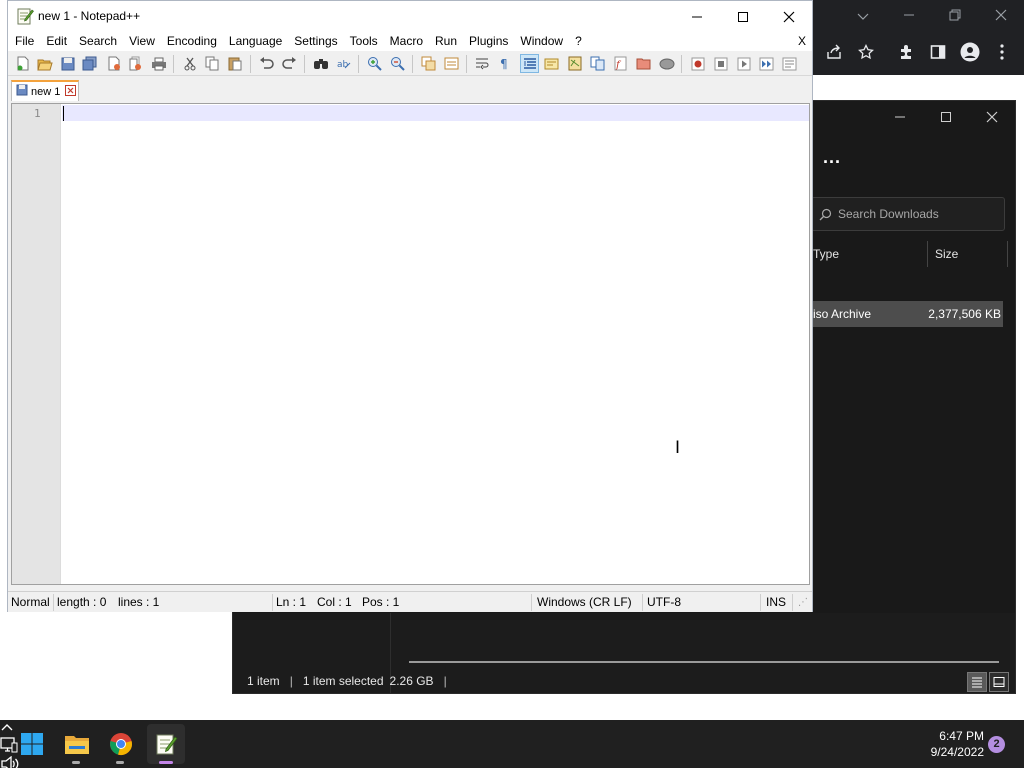 The image size is (1024, 768). What do you see at coordinates (482, 63) in the screenshot?
I see `word-wrap-icon` at bounding box center [482, 63].